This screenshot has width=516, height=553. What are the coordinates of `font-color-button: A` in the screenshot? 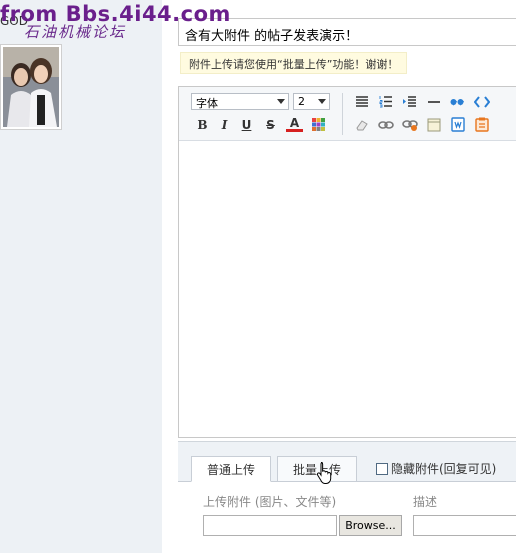 It's located at (294, 124).